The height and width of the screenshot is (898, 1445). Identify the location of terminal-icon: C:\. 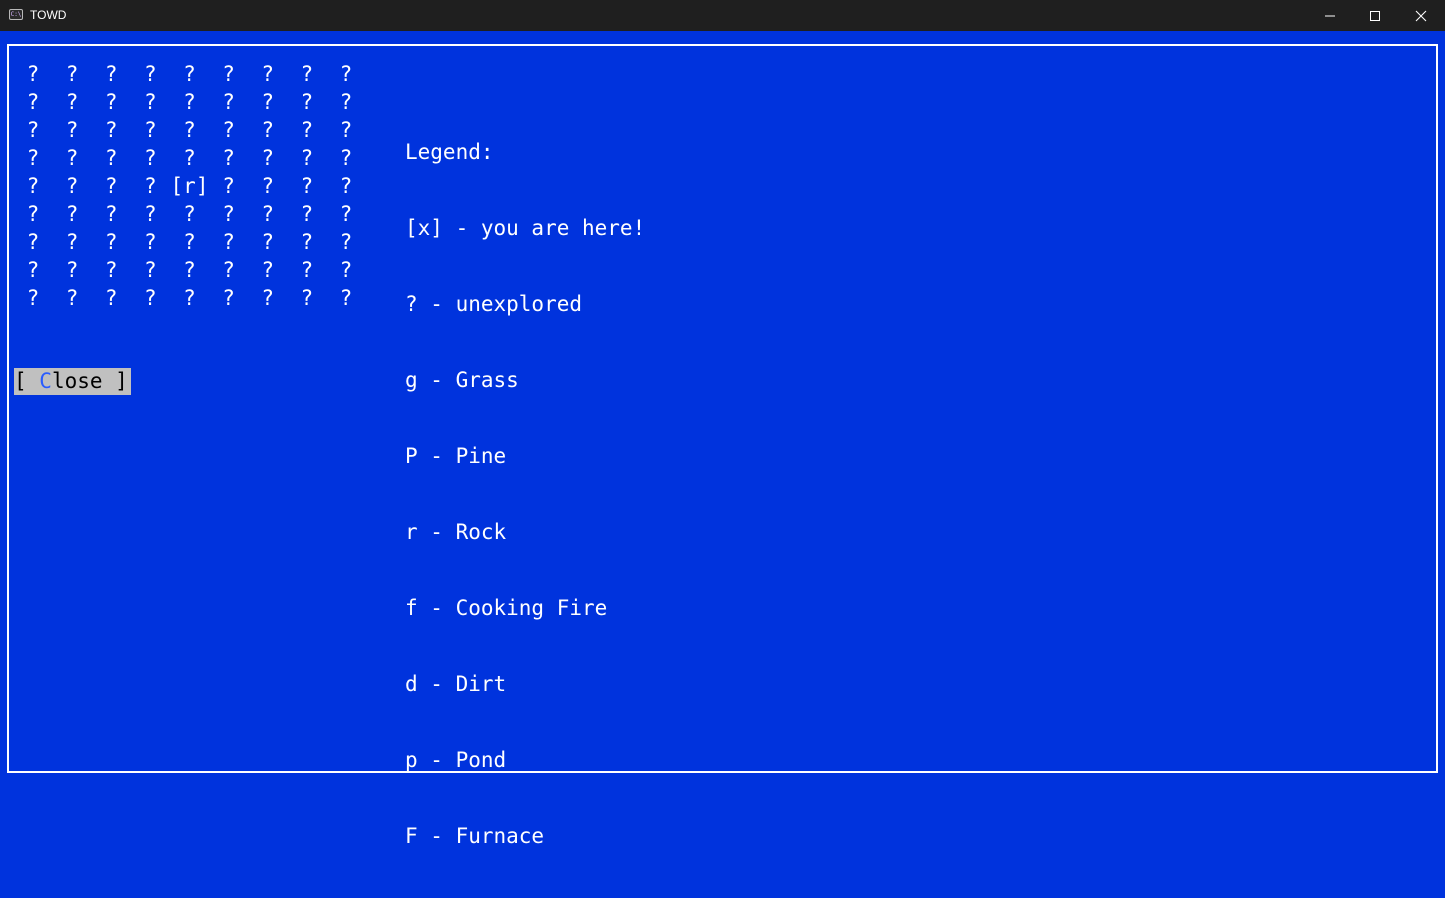
(16, 14).